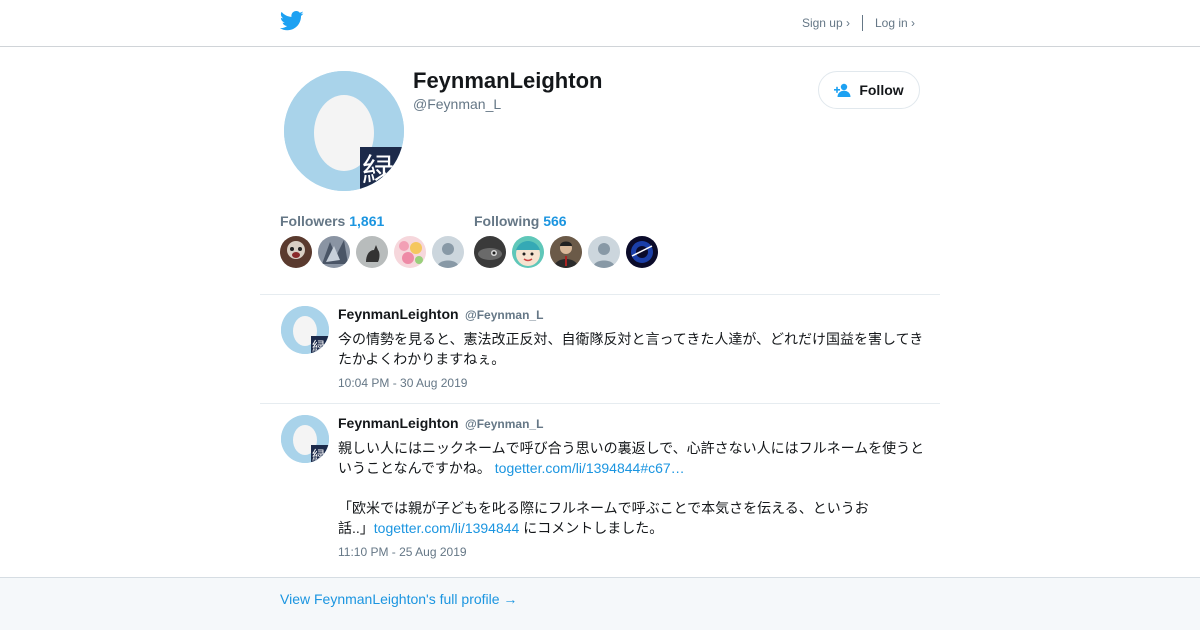 This screenshot has width=1200, height=630. Describe the element at coordinates (457, 104) in the screenshot. I see `profile-handle: @Feynman_L` at that location.